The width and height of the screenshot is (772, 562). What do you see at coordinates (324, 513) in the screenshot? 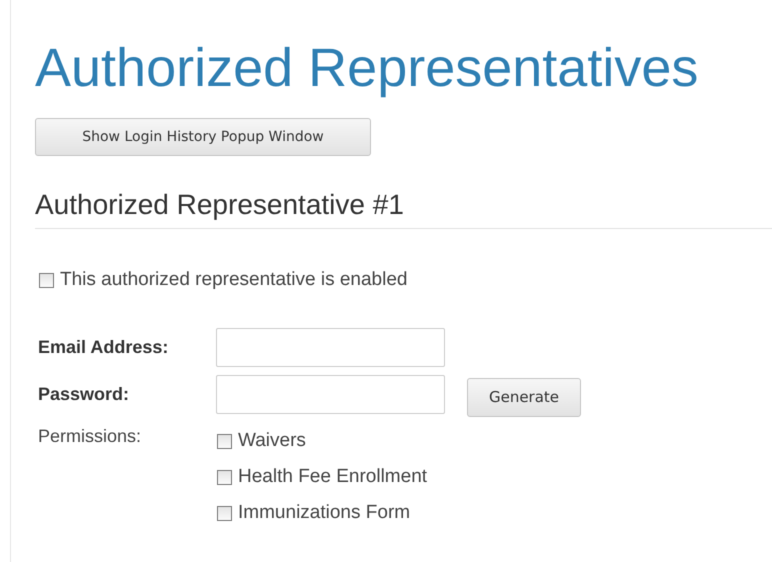
I see `permission-label: Immunizations Form` at bounding box center [324, 513].